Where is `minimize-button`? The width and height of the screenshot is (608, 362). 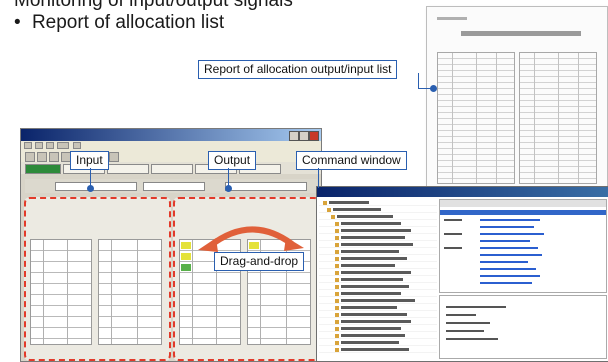 minimize-button is located at coordinates (294, 136).